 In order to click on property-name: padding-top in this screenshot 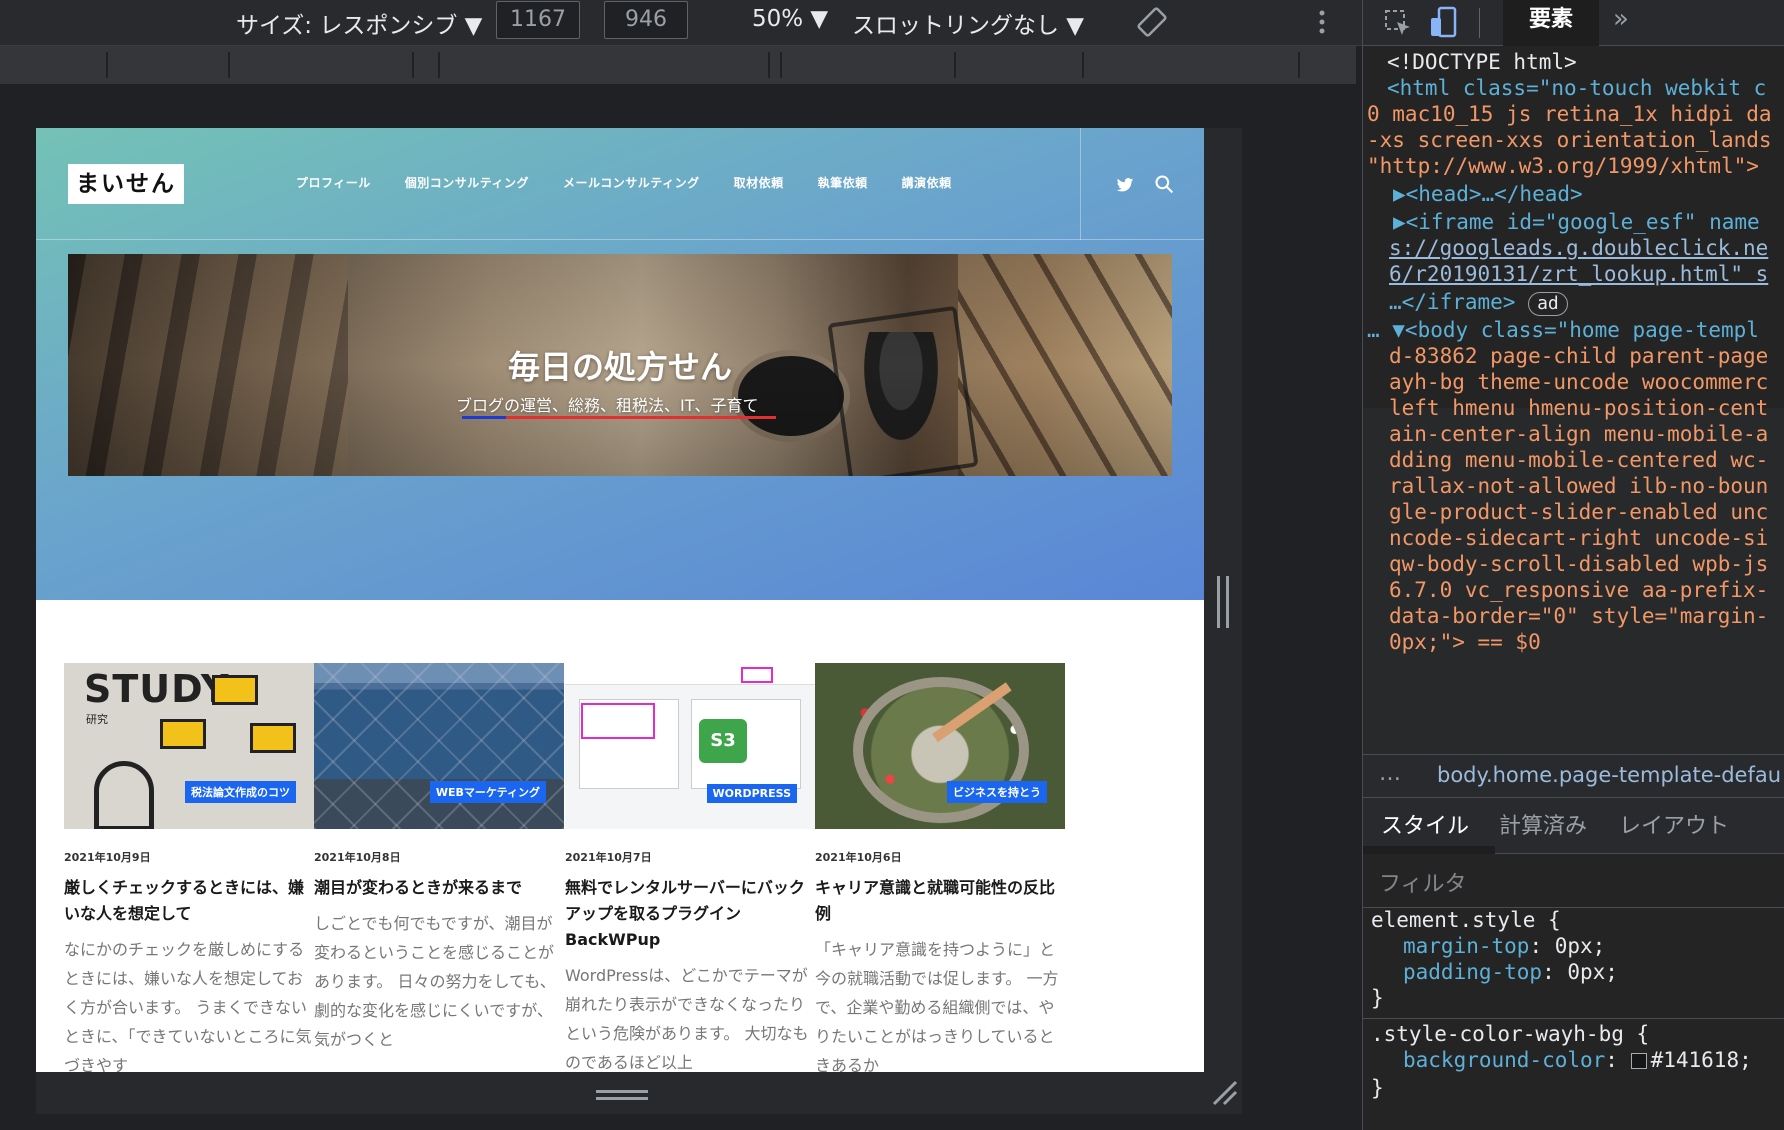, I will do `click(1473, 972)`.